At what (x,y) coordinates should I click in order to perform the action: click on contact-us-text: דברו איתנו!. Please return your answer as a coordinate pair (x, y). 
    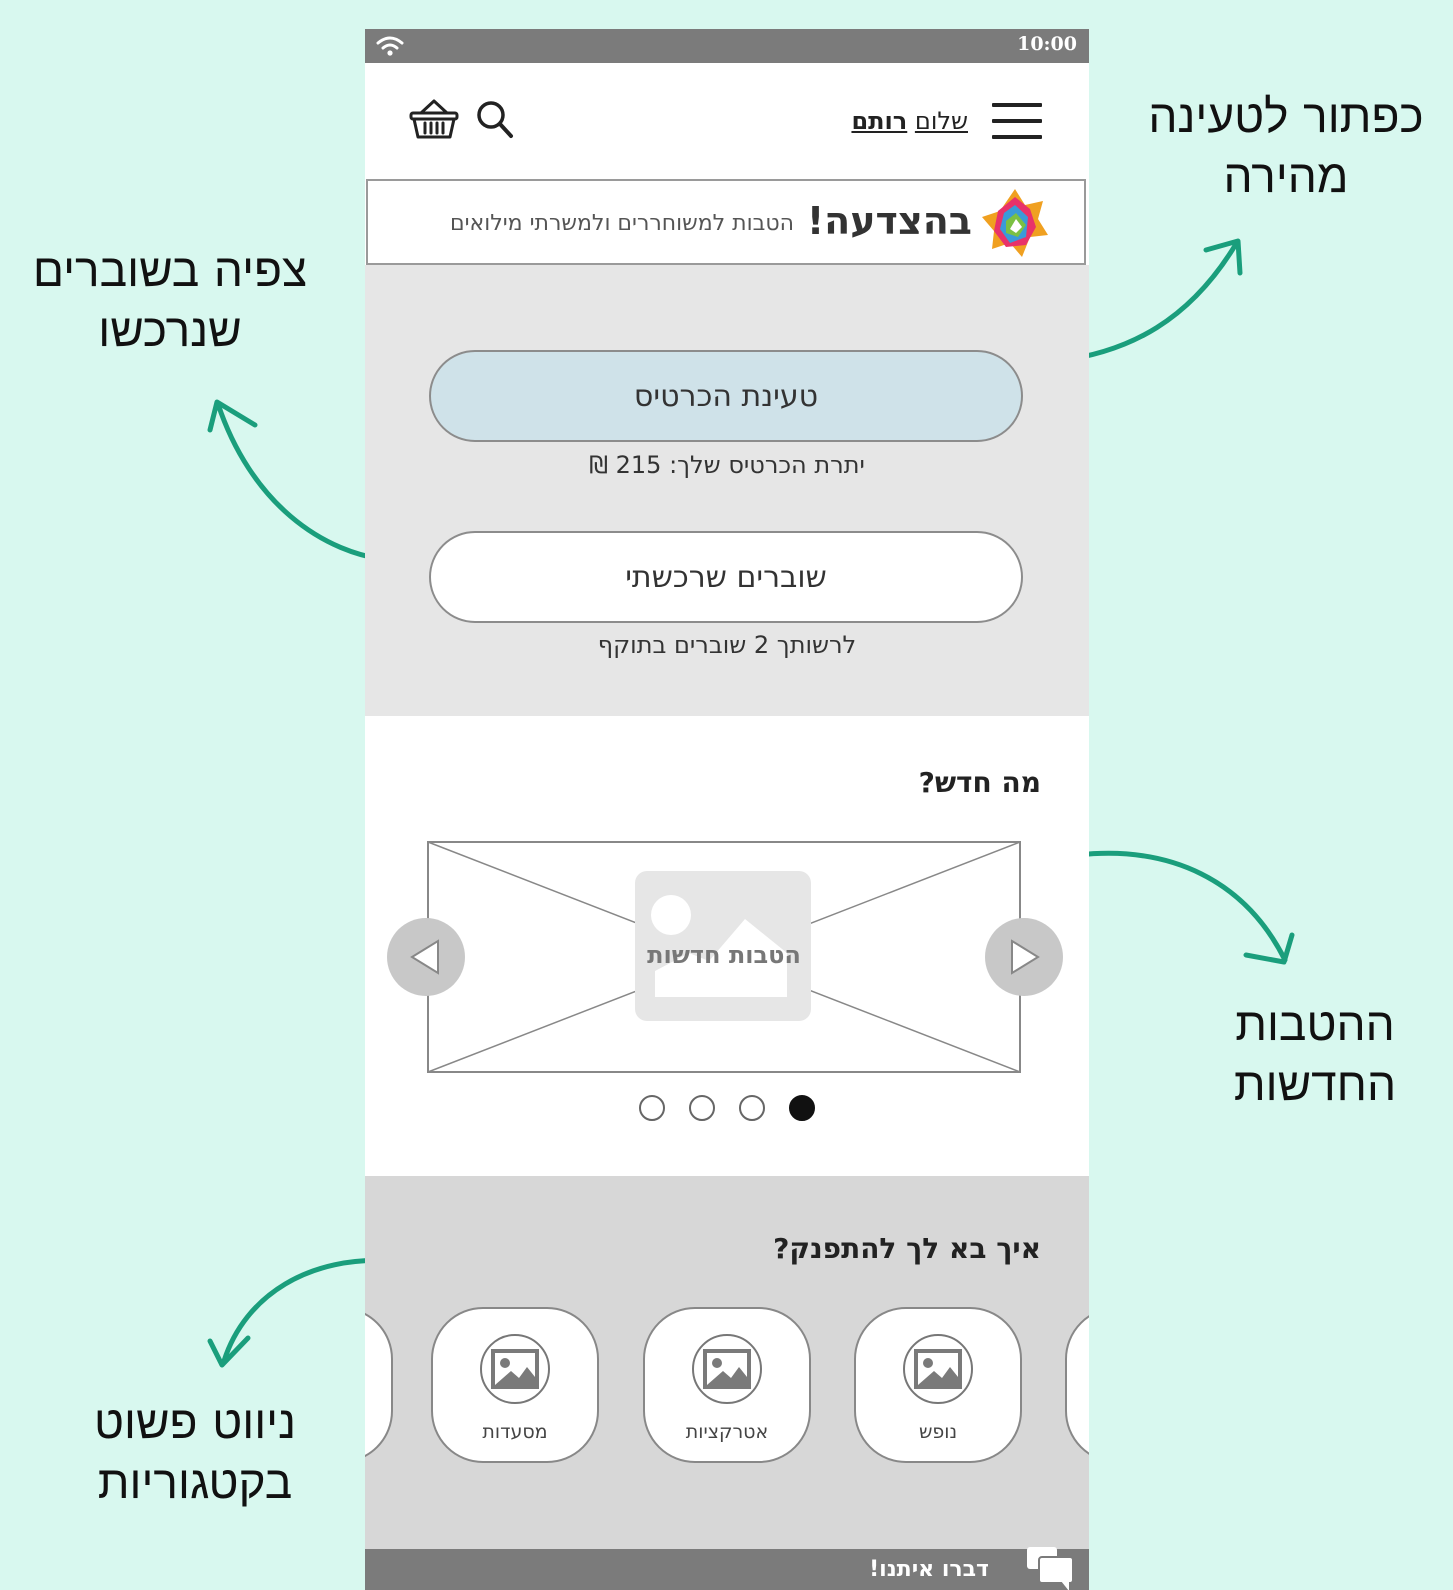
    Looking at the image, I should click on (929, 1569).